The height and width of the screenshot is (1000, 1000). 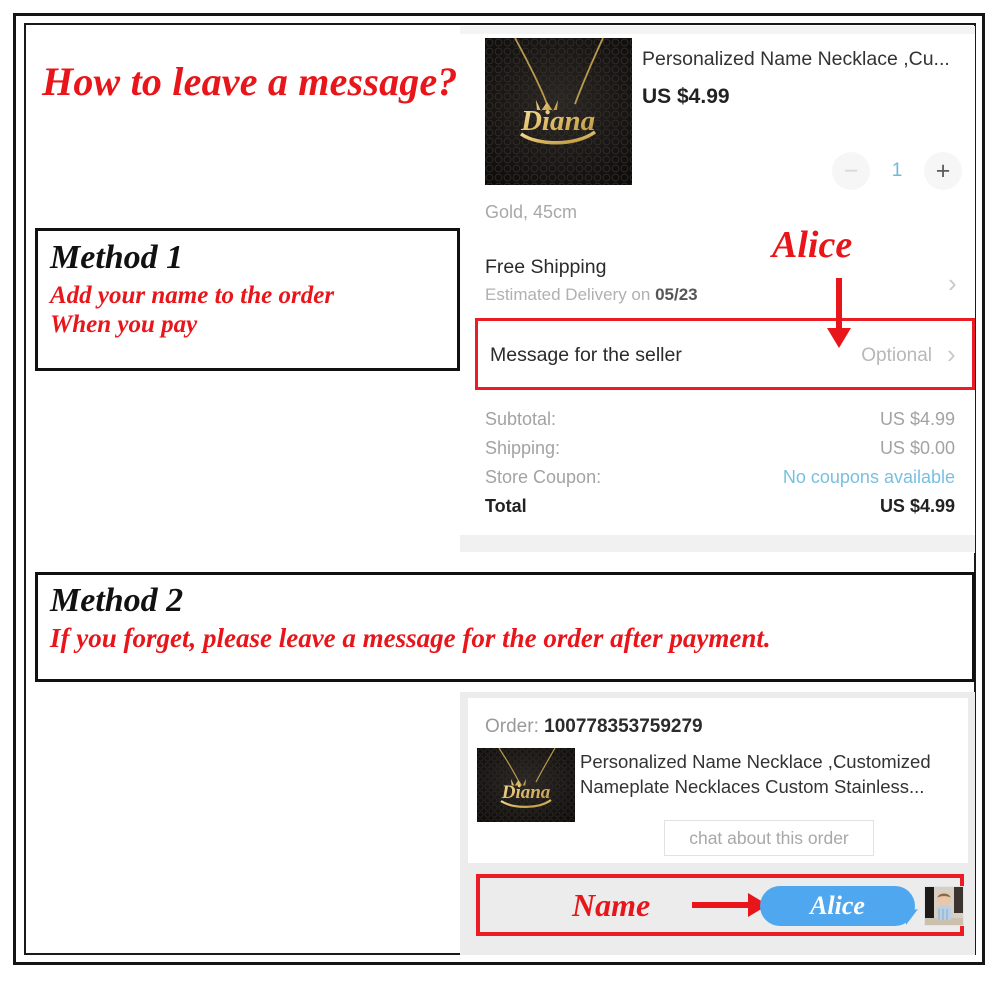 I want to click on order-thumb-name-text: Diana, so click(x=526, y=792).